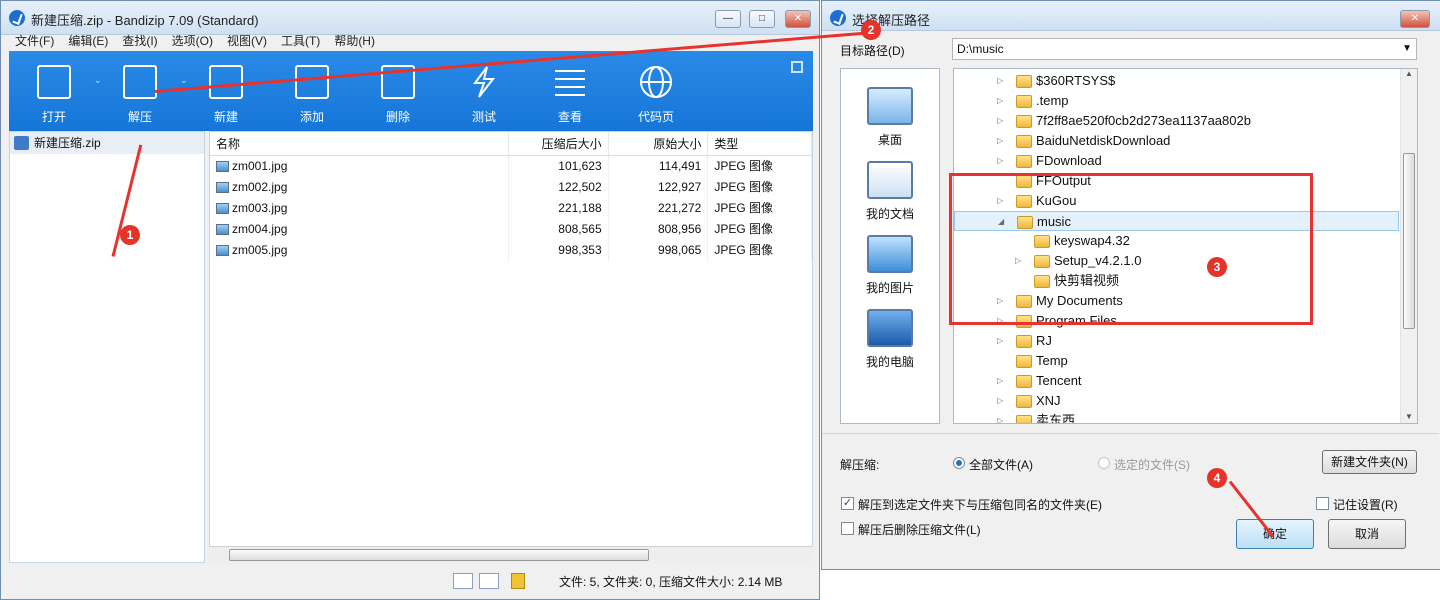 Image resolution: width=1440 pixels, height=600 pixels. Describe the element at coordinates (559, 187) in the screenshot. I see `file-compressed-size: 122,502` at that location.